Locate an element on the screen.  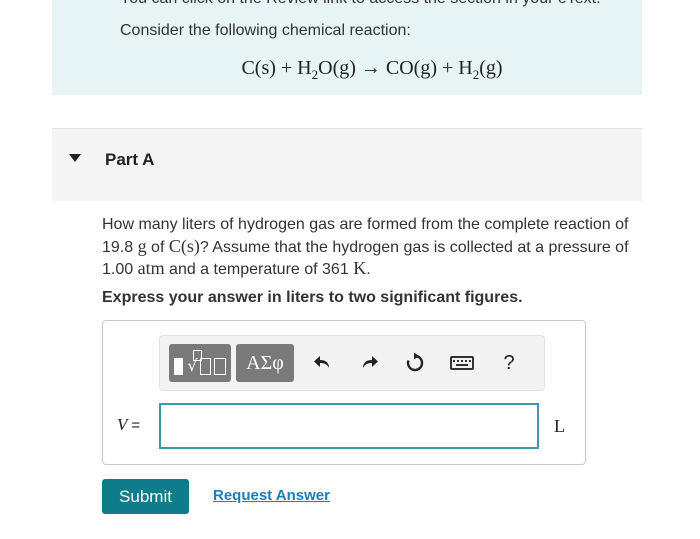
keyboard-icon is located at coordinates (462, 363).